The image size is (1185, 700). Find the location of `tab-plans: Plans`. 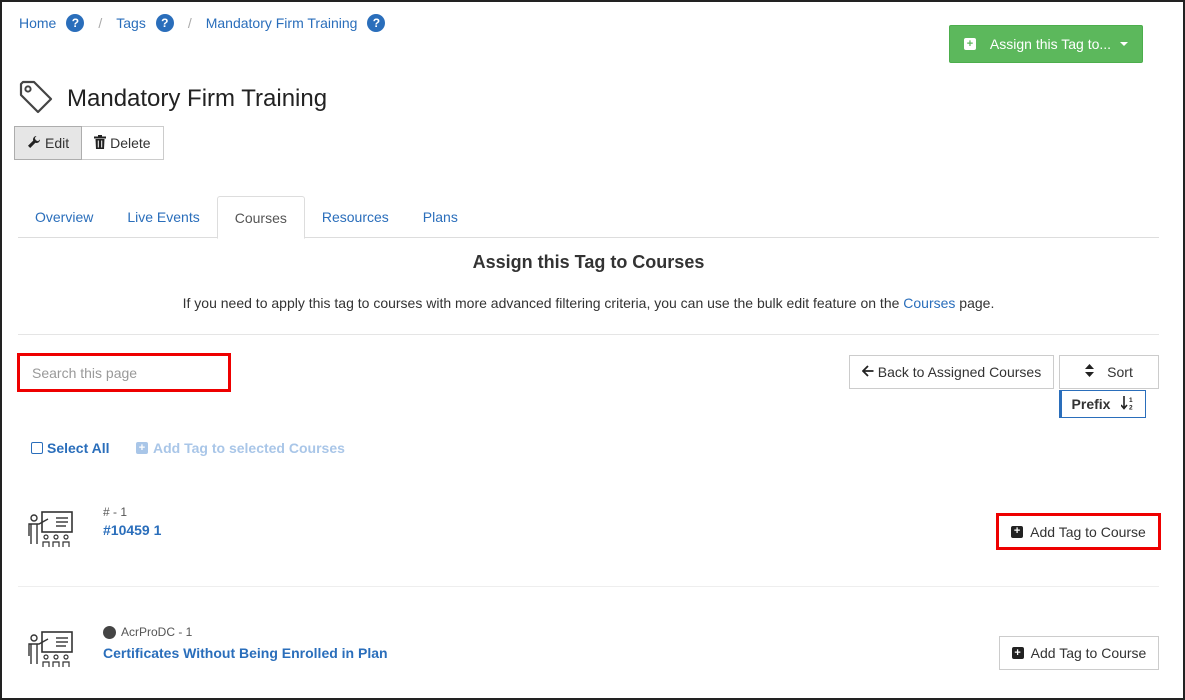

tab-plans: Plans is located at coordinates (440, 217).